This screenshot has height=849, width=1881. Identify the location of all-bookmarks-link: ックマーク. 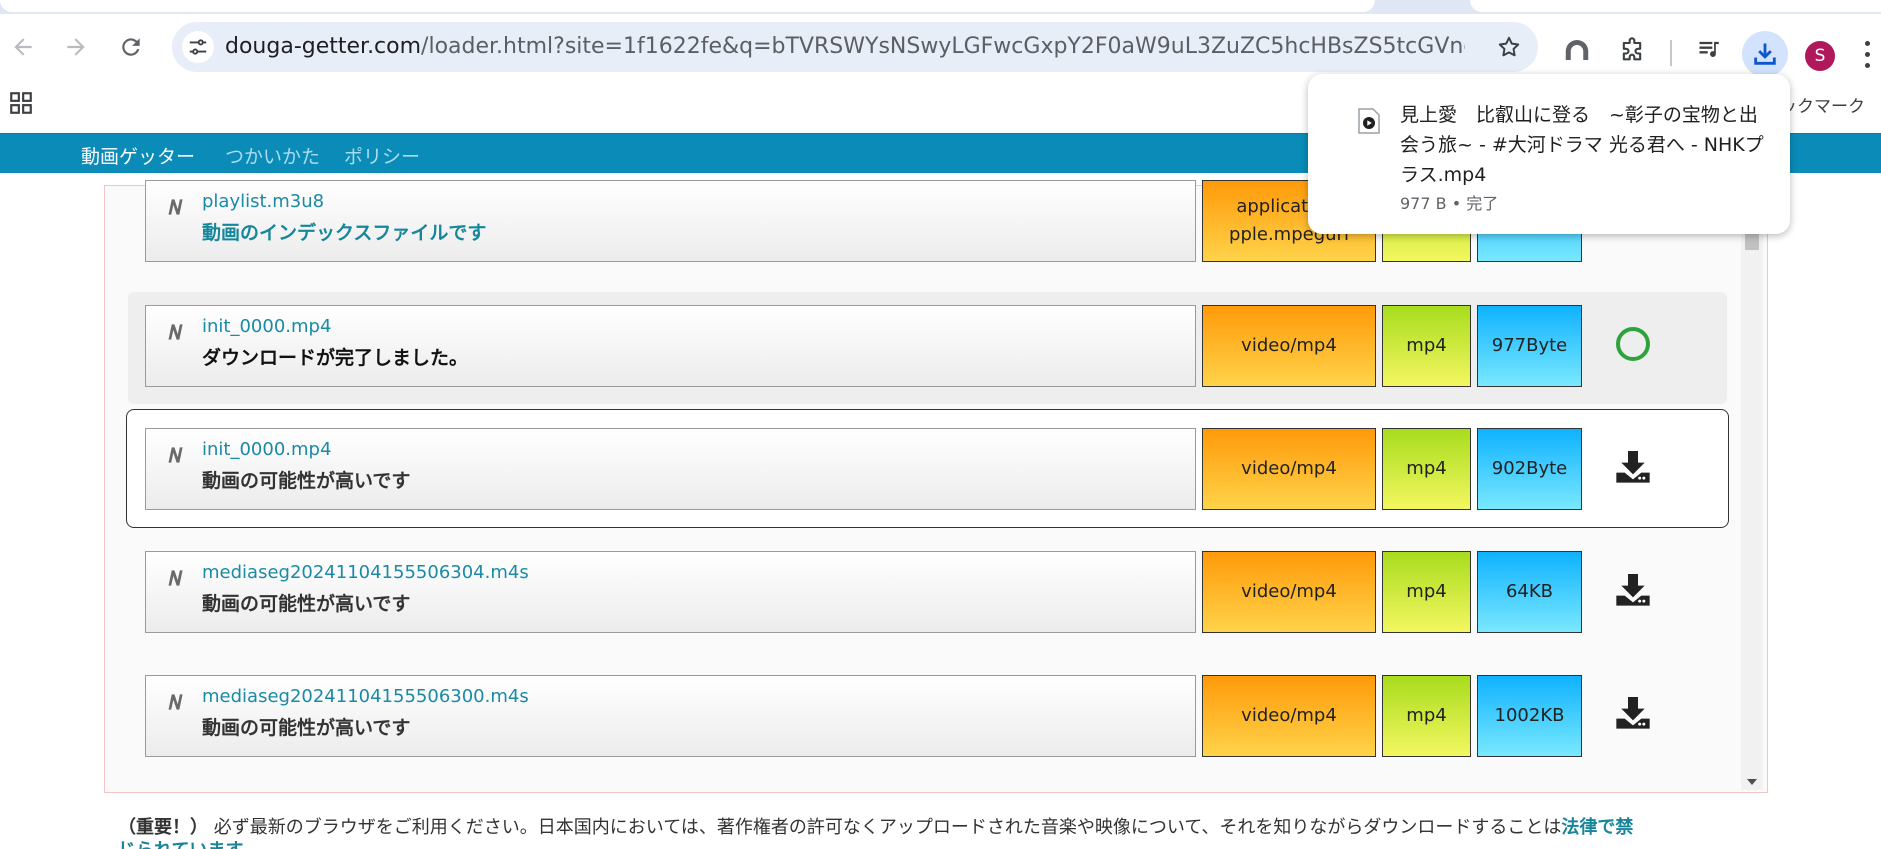
(1822, 104).